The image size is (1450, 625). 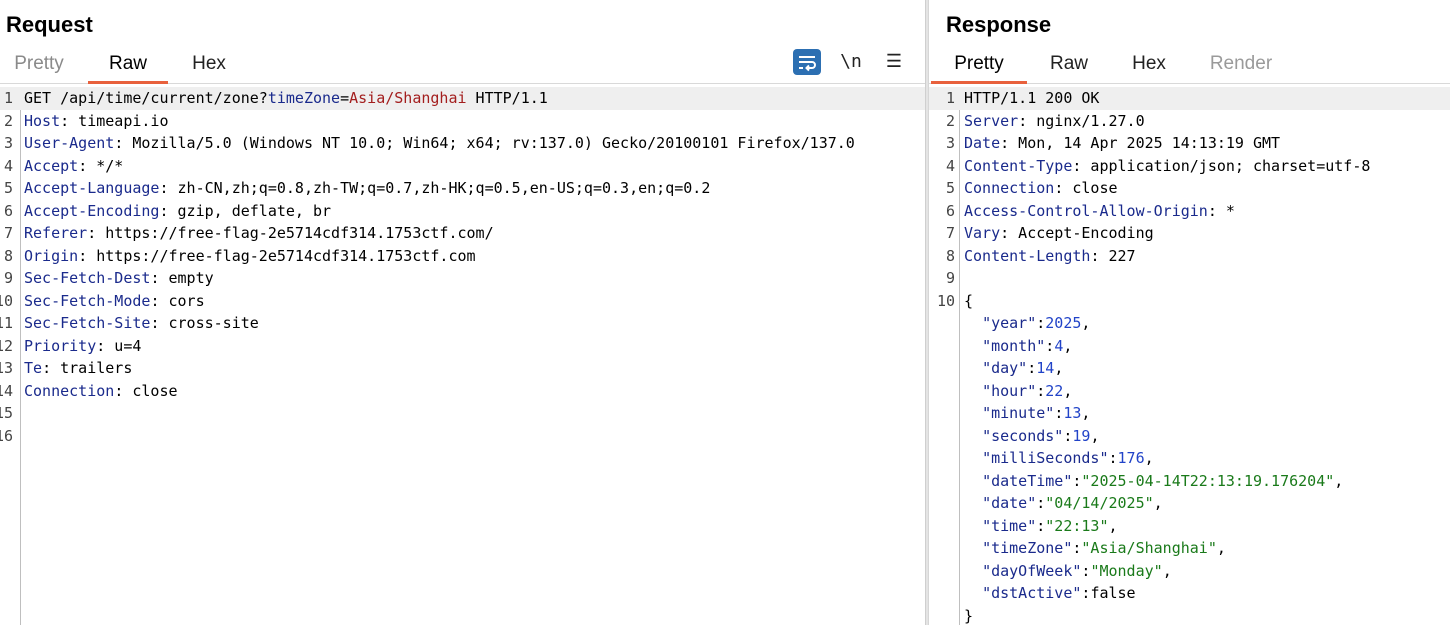 I want to click on response-line: 3 Date: Mon, 14 Apr 2025 14:13:19 GMT, so click(x=1189, y=143).